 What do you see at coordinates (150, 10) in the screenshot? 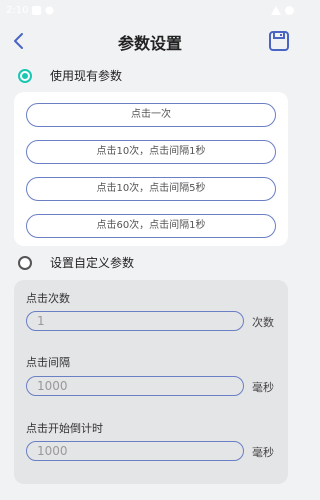
I see `status-bar: 2:10` at bounding box center [150, 10].